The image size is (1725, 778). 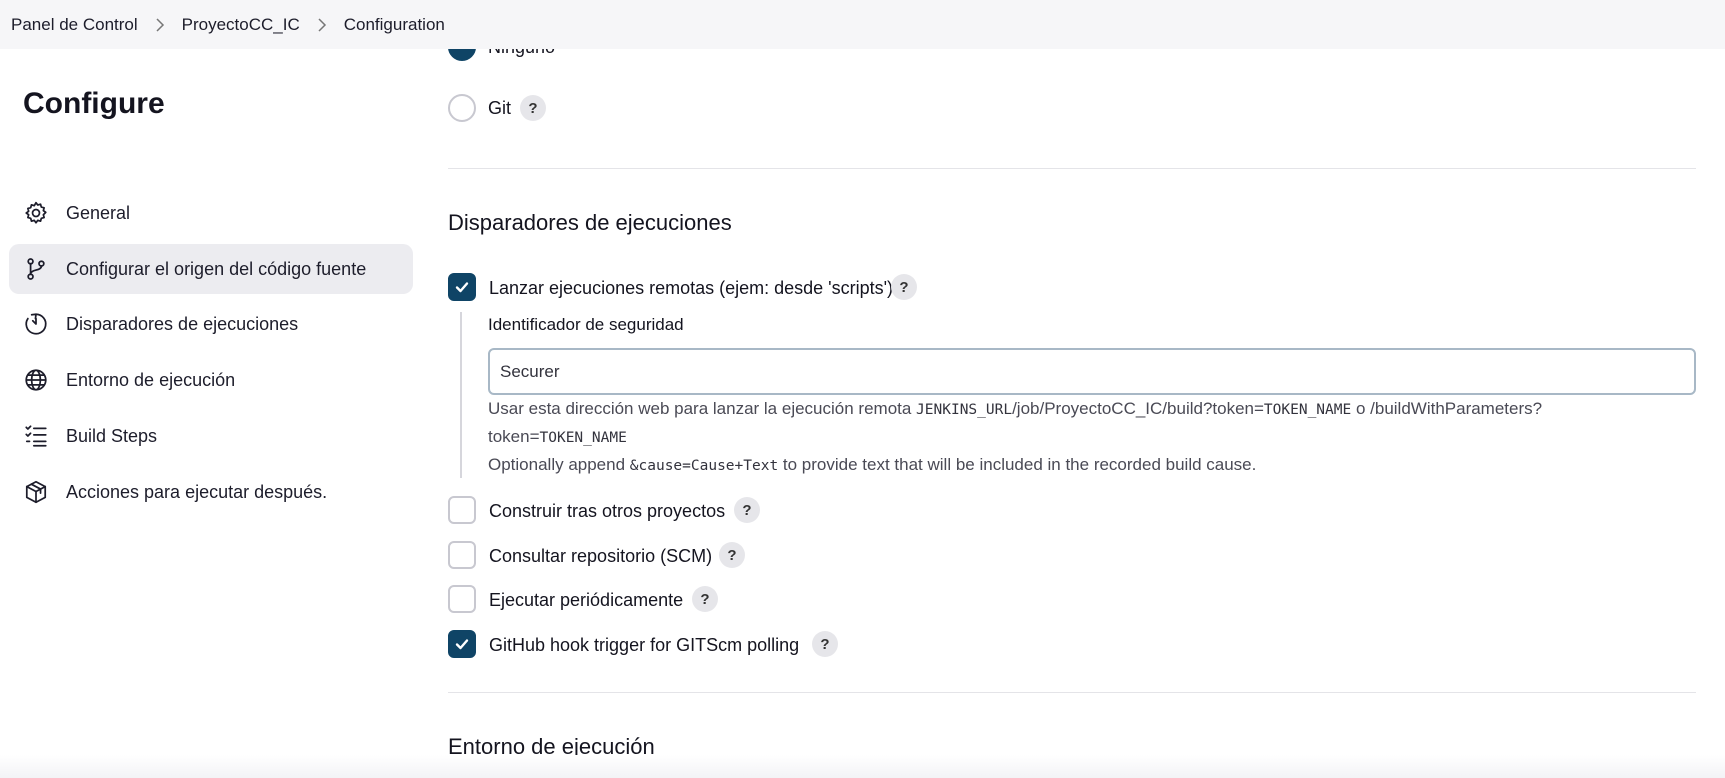 What do you see at coordinates (607, 511) in the screenshot?
I see `build-after-projects-label: Construir tras otros proyectos` at bounding box center [607, 511].